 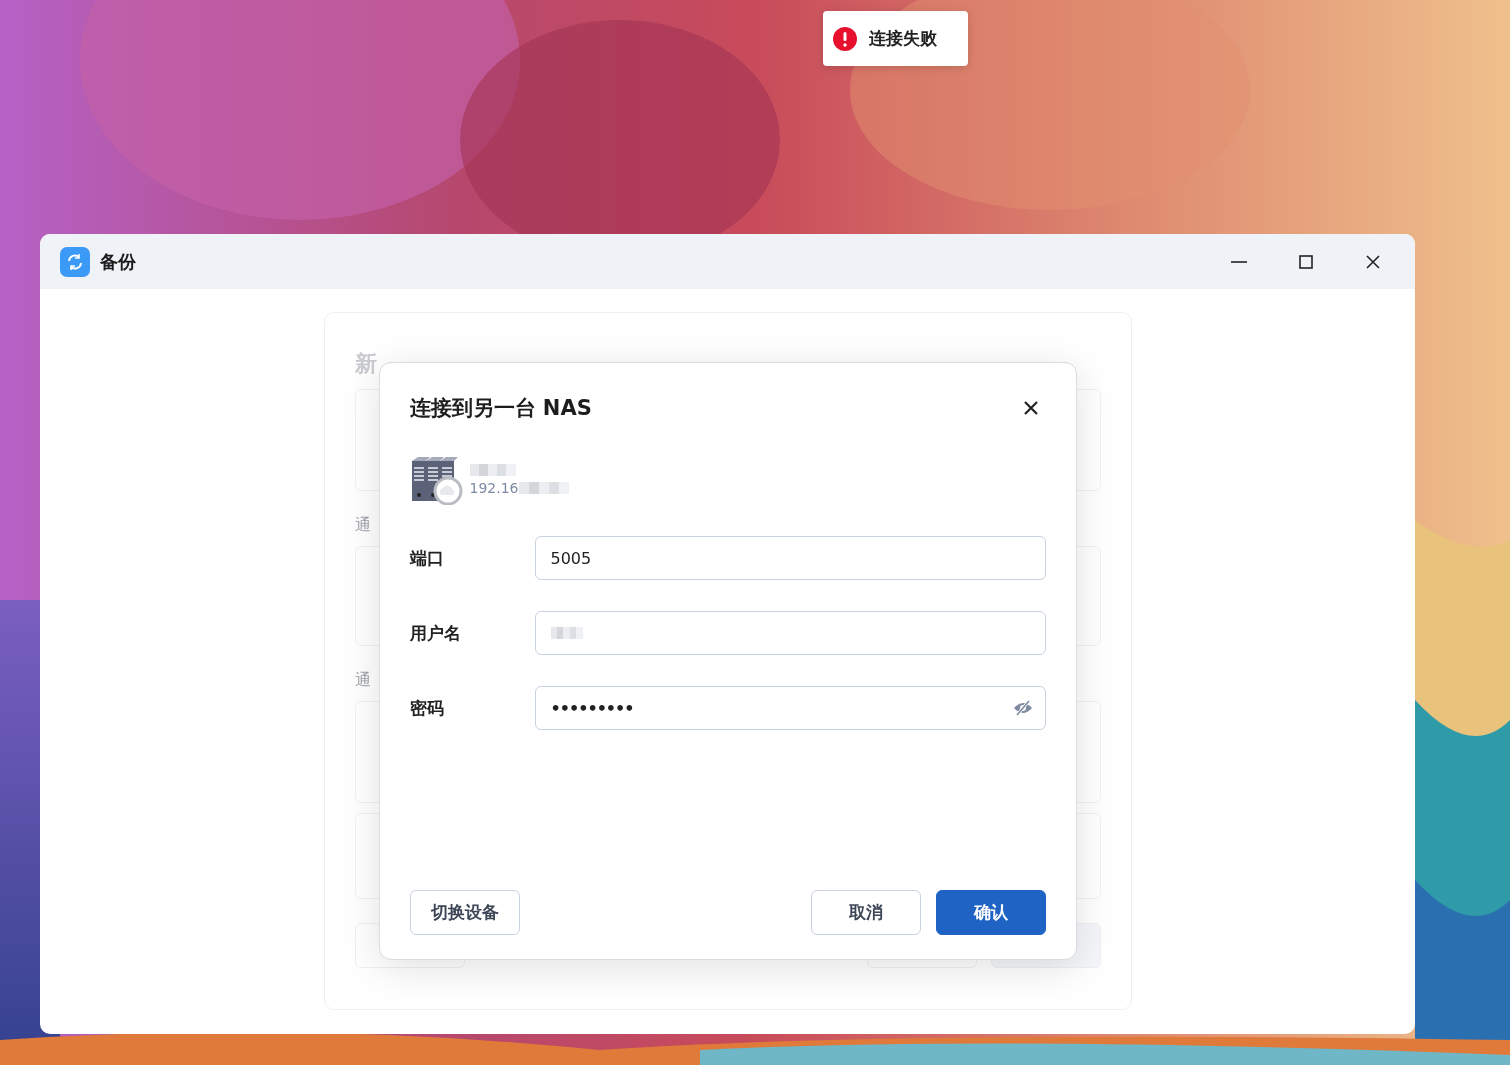 I want to click on confirm-button: 确认, so click(x=990, y=912).